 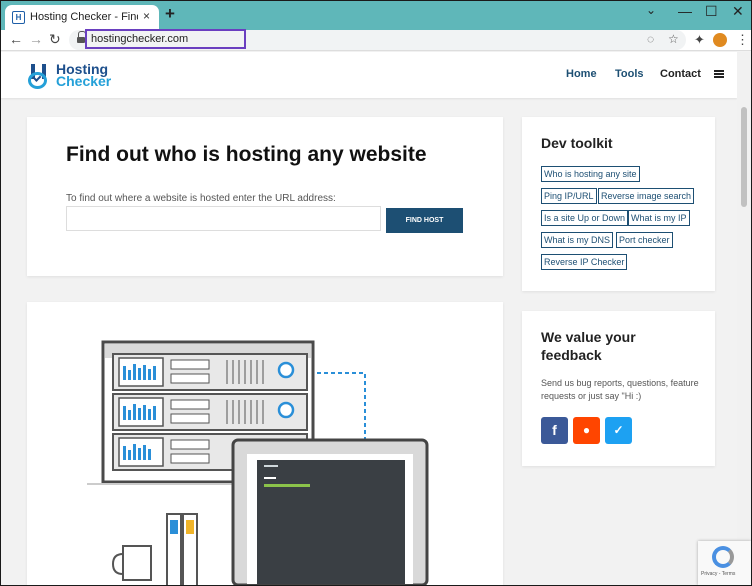 I want to click on facebook-icon: f, so click(x=554, y=430).